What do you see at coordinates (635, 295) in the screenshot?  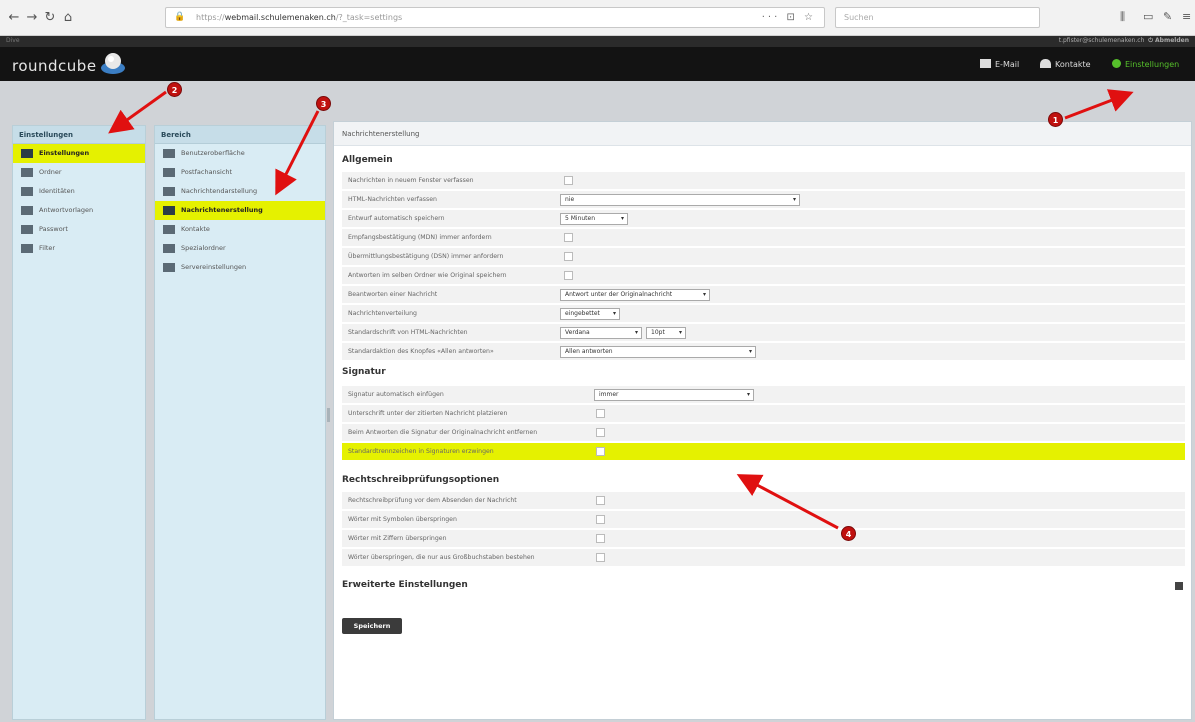 I see `setting-select: Antwort unter der Originalnachricht` at bounding box center [635, 295].